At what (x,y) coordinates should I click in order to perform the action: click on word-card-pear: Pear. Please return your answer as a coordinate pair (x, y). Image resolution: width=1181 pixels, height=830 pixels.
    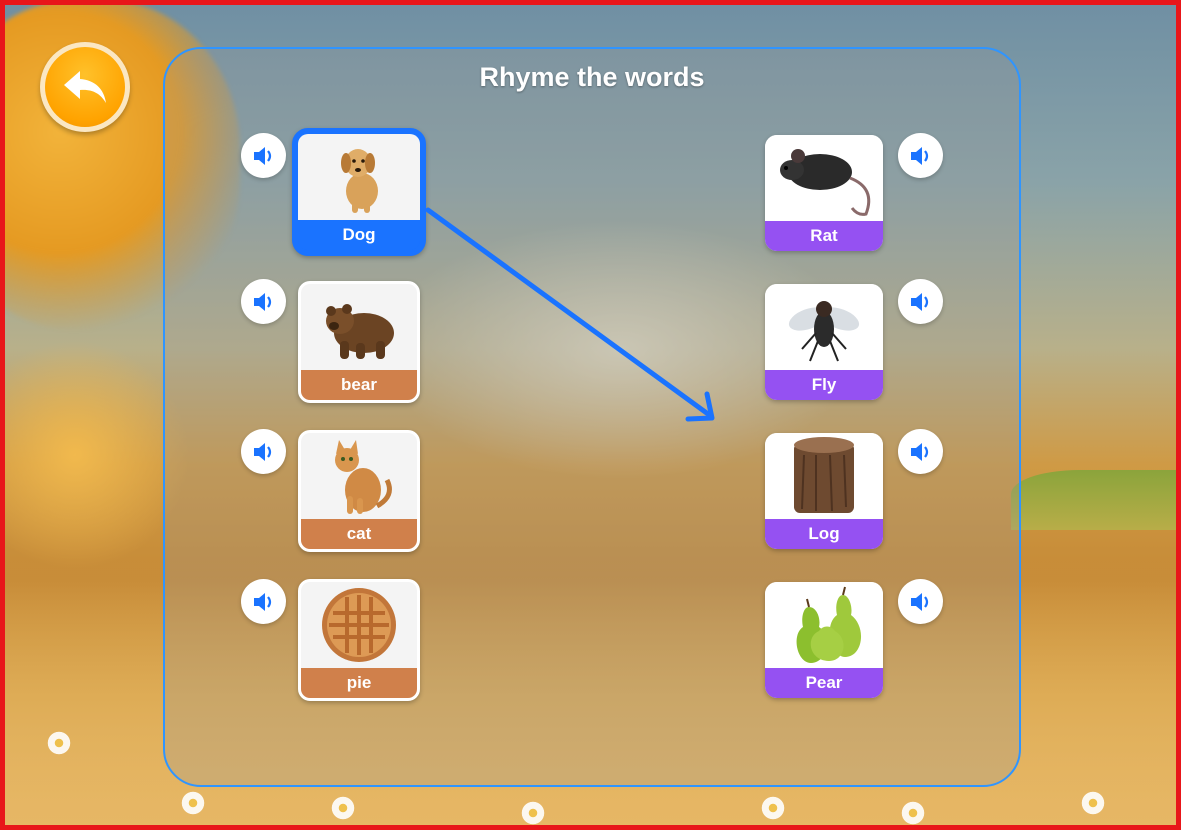
    Looking at the image, I should click on (824, 640).